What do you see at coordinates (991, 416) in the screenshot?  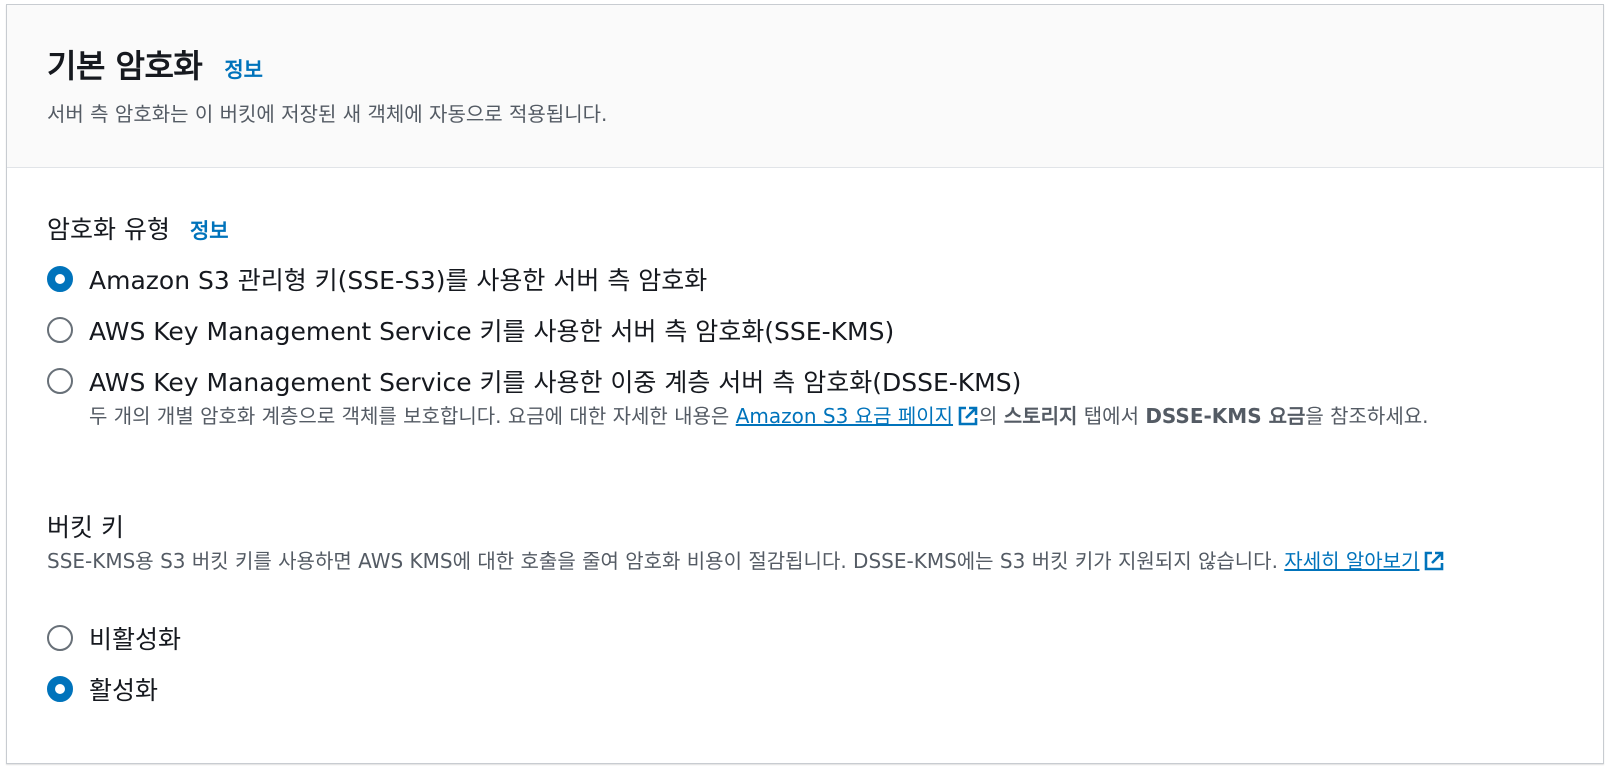 I see `dsse-desc-text-2: 의` at bounding box center [991, 416].